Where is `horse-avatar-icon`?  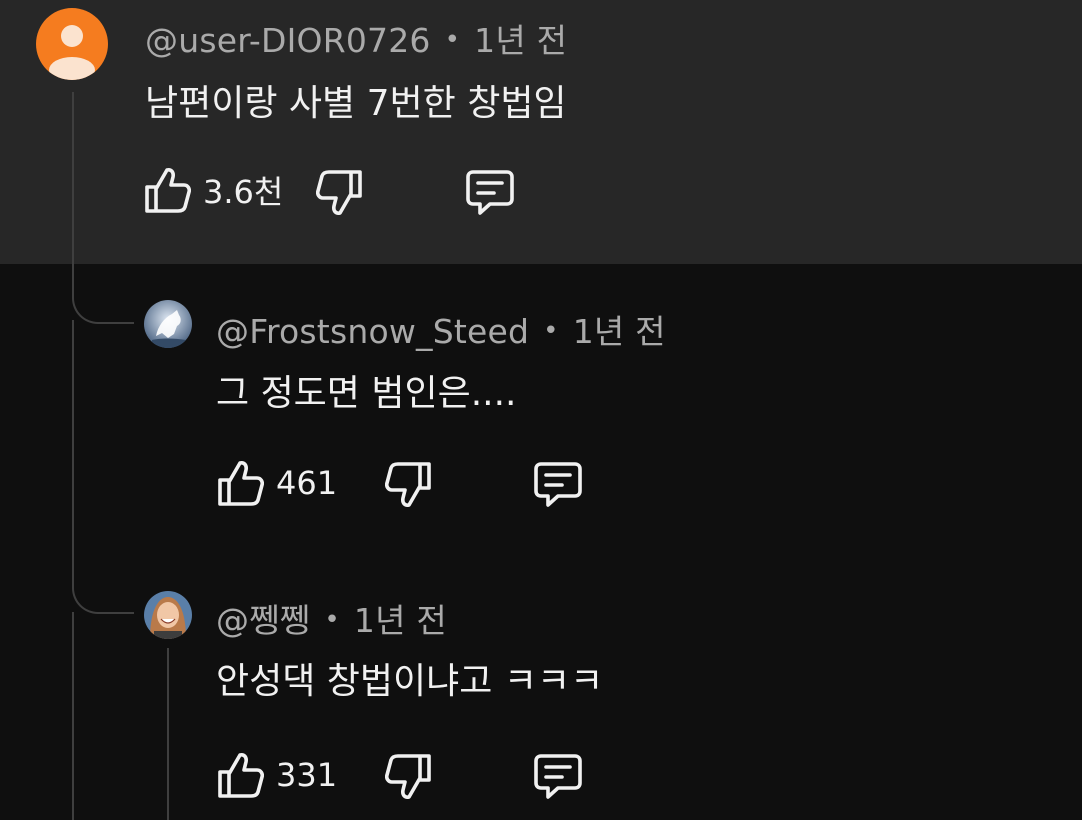
horse-avatar-icon is located at coordinates (168, 324).